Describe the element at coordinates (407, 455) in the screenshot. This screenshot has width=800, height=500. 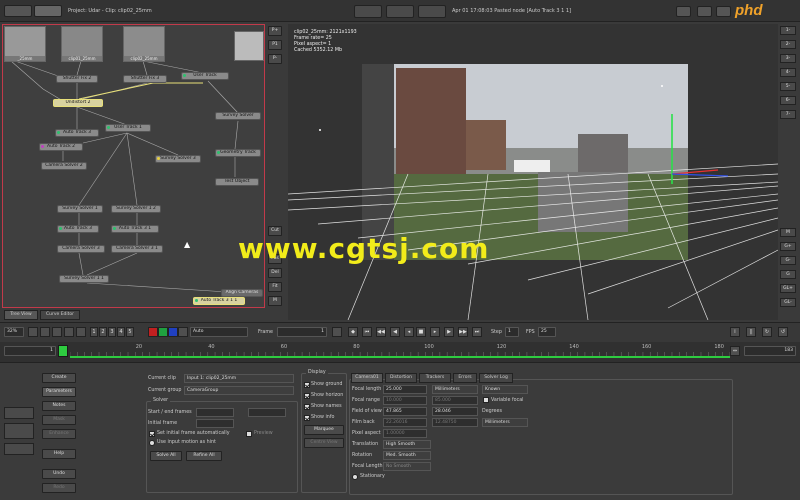
I see `rotation-smooth-select: Med. Smooth` at that location.